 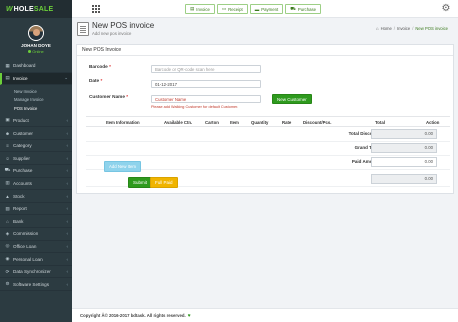 I want to click on panel-title: New POS Invoice, so click(x=265, y=50).